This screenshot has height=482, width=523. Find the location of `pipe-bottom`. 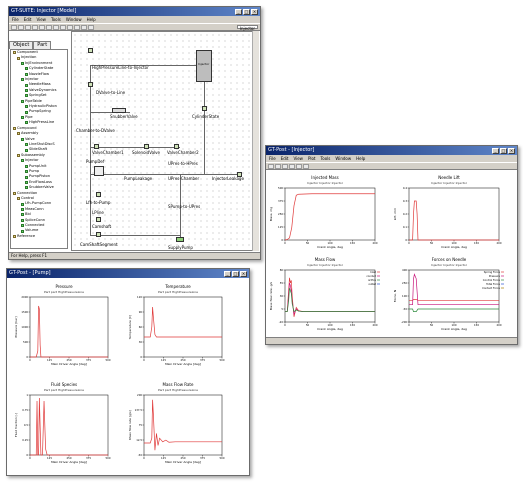

pipe-bottom is located at coordinates (135, 235).